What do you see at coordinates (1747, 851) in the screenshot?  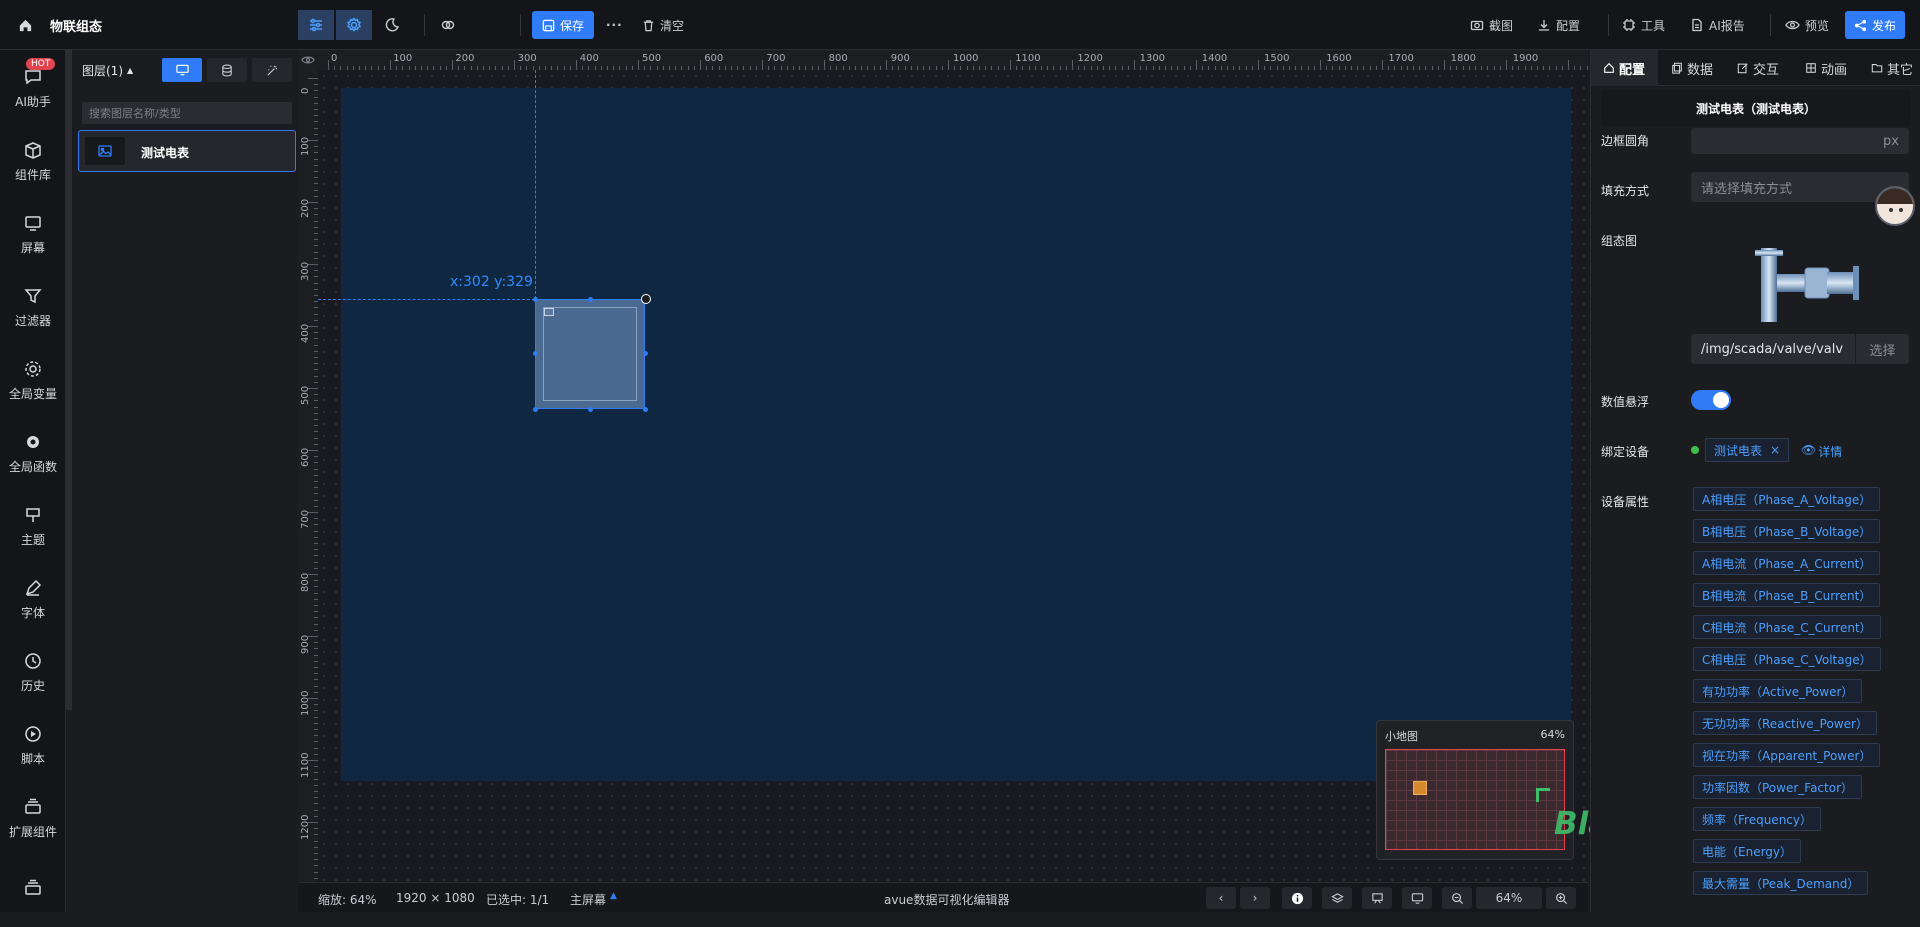 I see `device-attribute-tag: 电能（Energy）` at bounding box center [1747, 851].